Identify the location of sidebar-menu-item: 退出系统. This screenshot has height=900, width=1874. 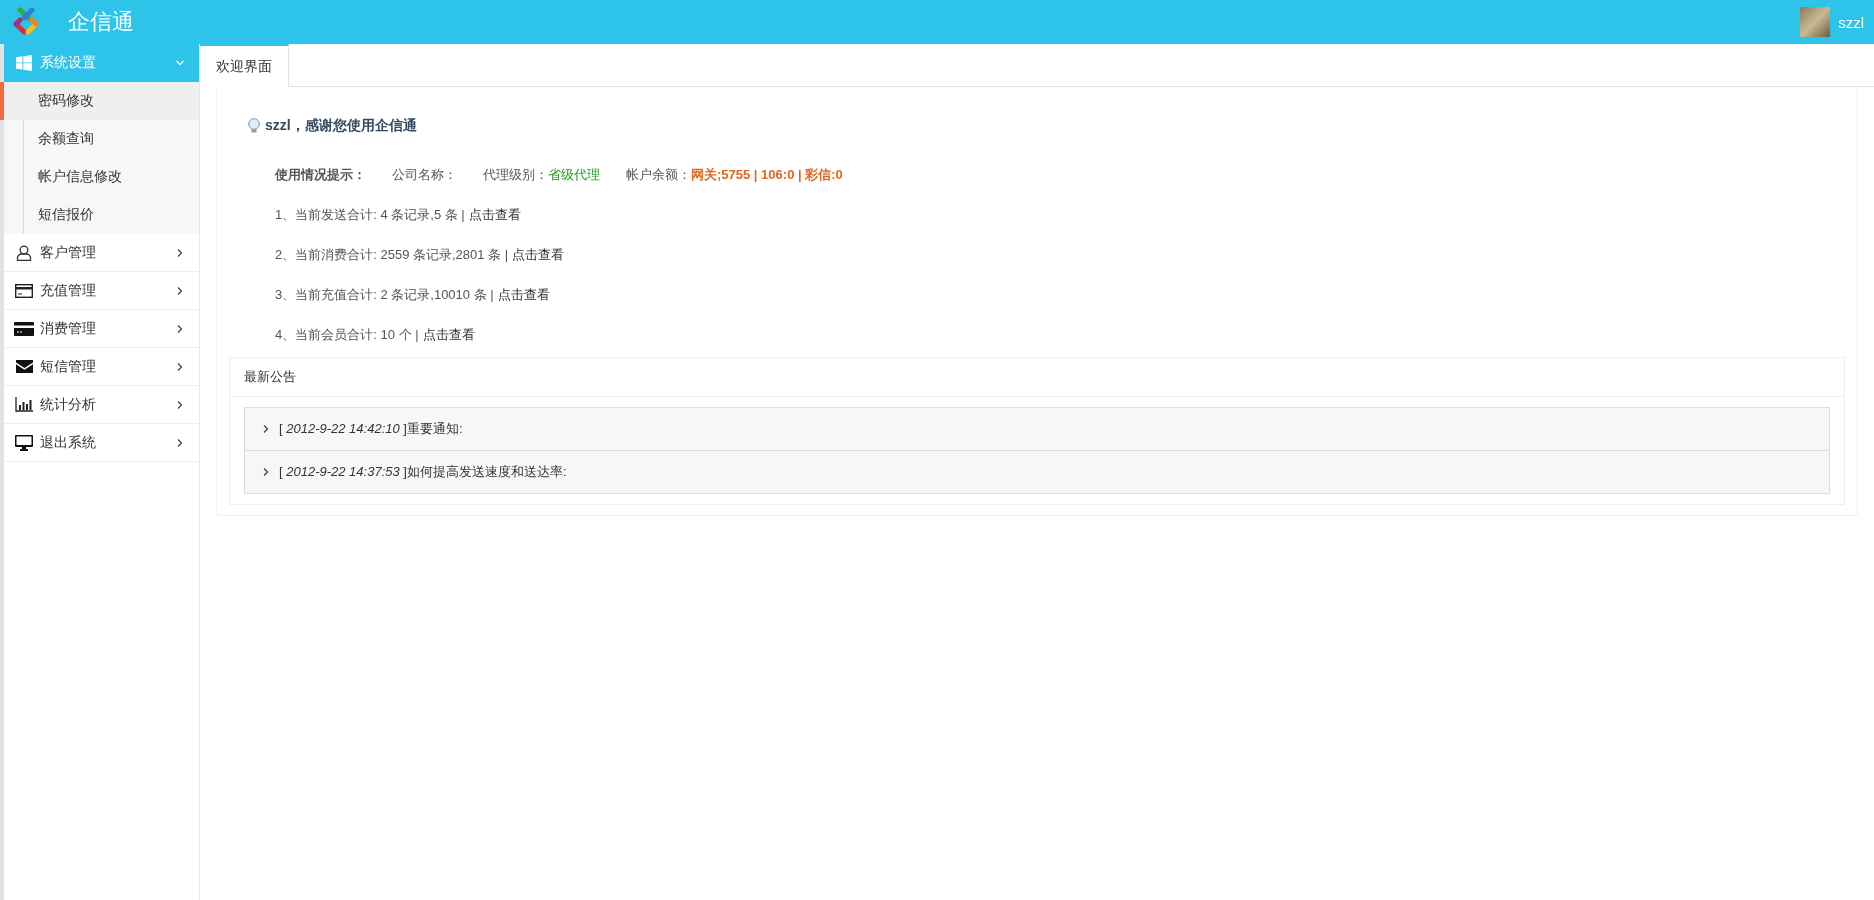
(101, 443).